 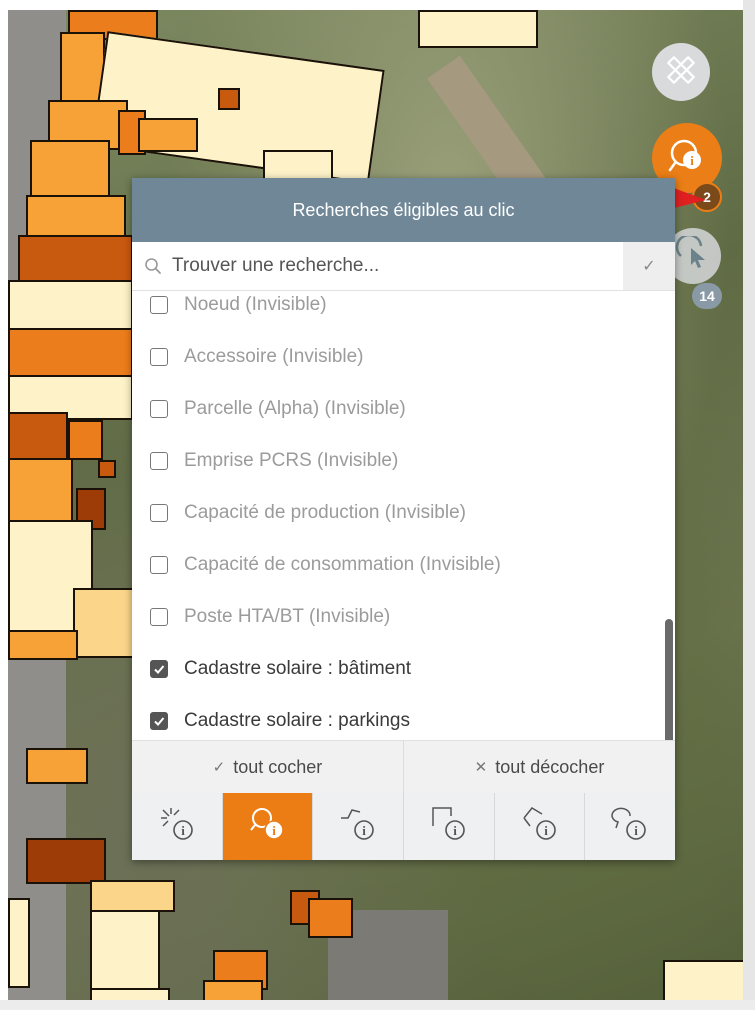 What do you see at coordinates (693, 255) in the screenshot?
I see `cursor-select-icon` at bounding box center [693, 255].